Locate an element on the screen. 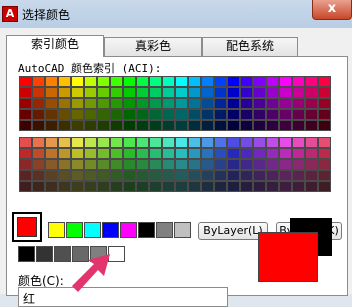 The image size is (352, 307). gray-color-swatch is located at coordinates (62, 254).